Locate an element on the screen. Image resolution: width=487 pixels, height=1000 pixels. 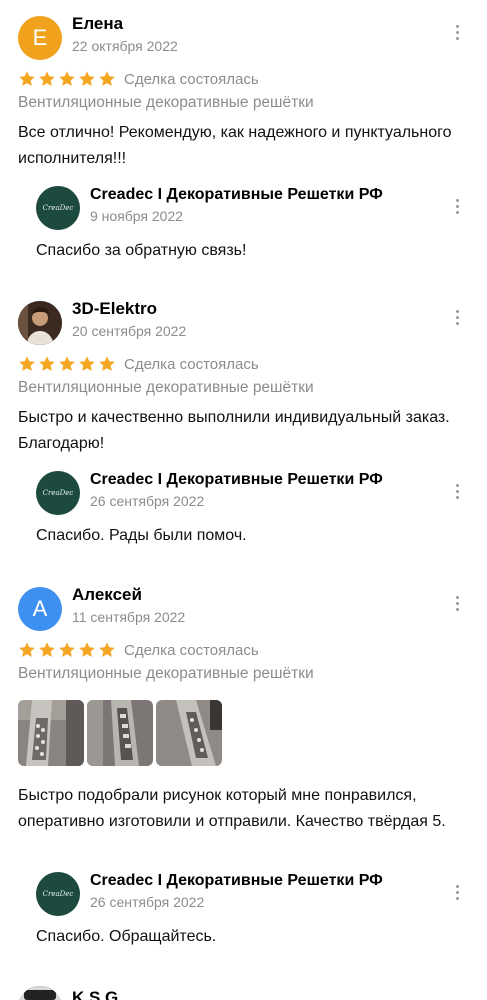
review-header: K.S.G is located at coordinates (243, 992).